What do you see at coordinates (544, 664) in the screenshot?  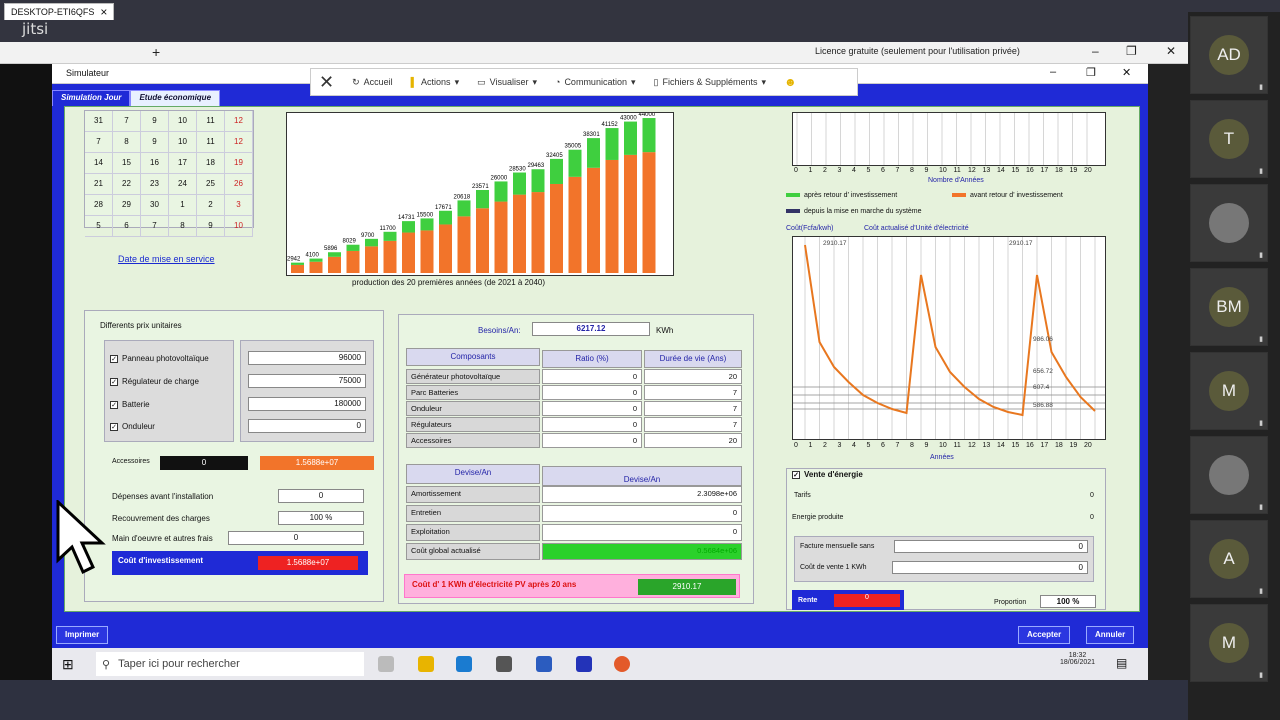 I see `word-icon` at bounding box center [544, 664].